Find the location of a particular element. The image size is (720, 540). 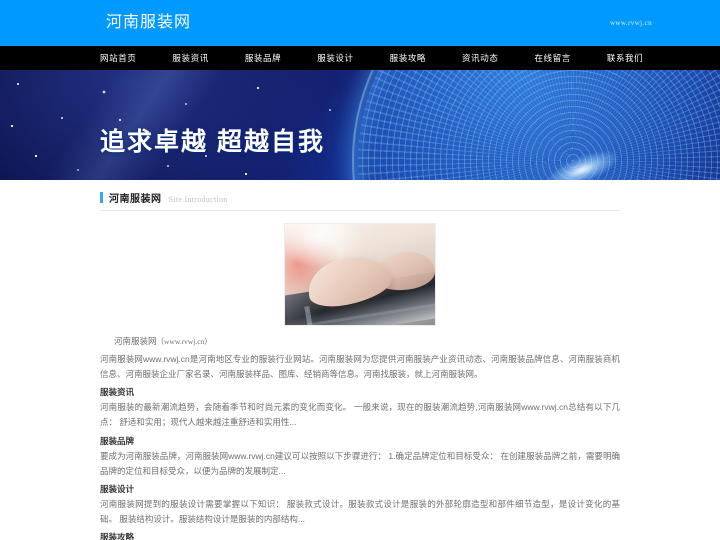

block-heading-design: 服装设计 is located at coordinates (117, 488).